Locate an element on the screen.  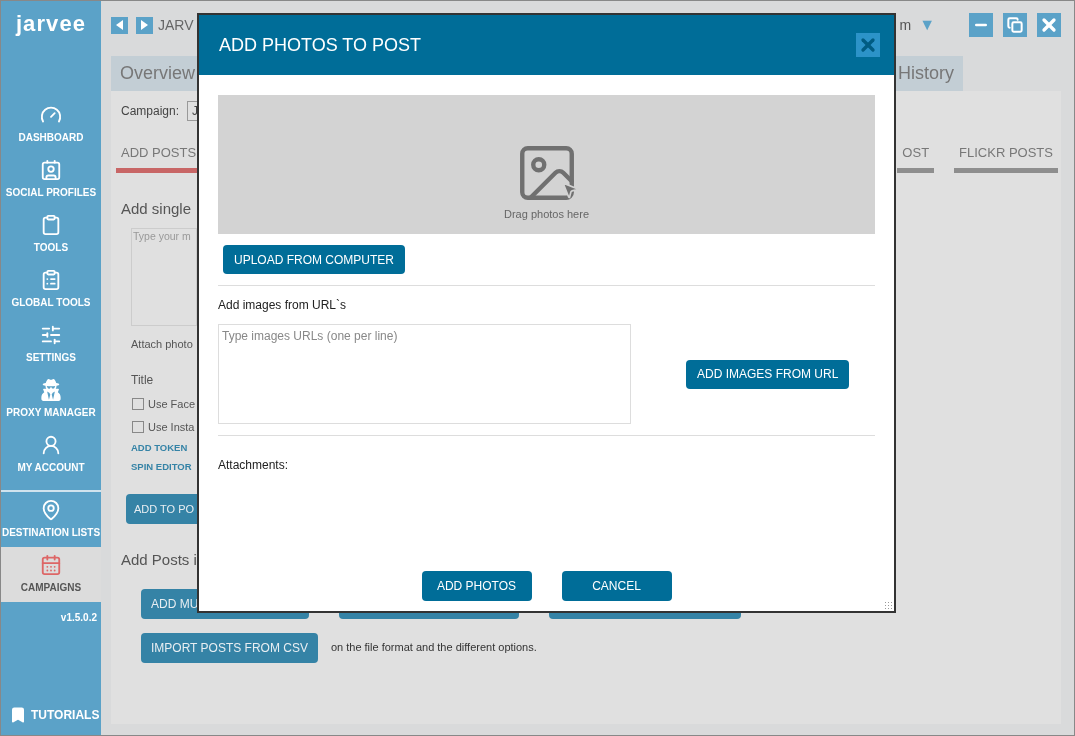
sidebar-item: PROXY MANAGER is located at coordinates (51, 399).